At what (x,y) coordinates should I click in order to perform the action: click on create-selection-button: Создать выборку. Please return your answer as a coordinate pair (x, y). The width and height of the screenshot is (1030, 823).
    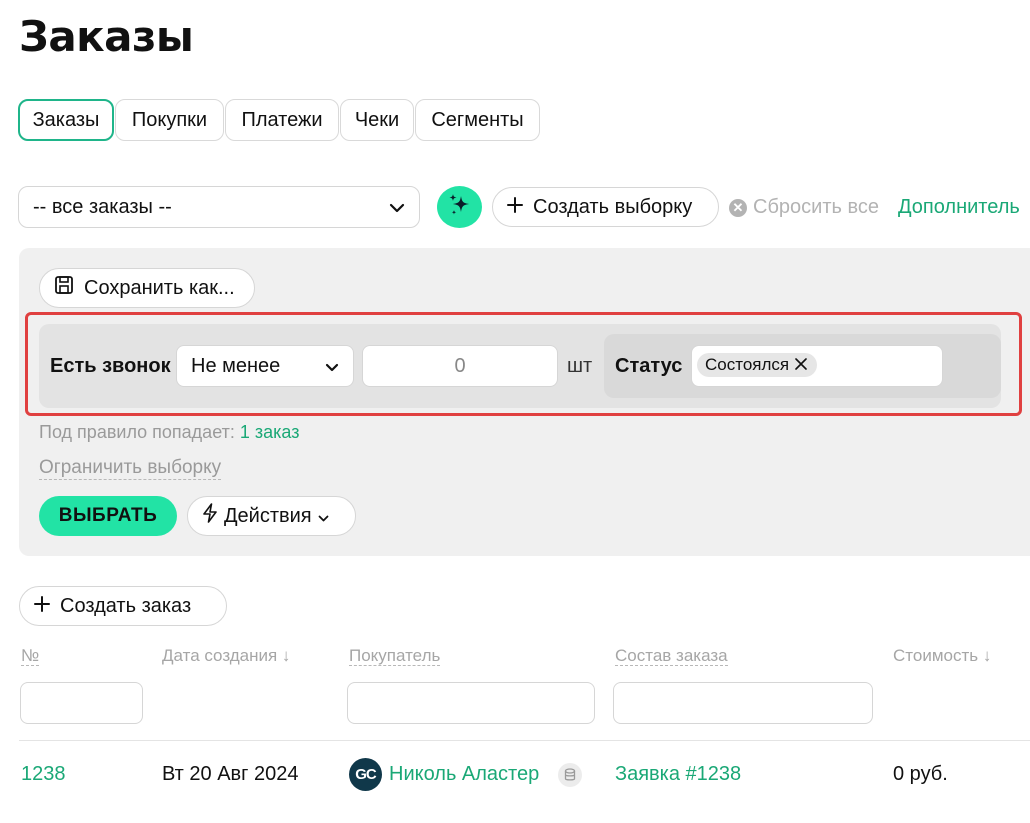
    Looking at the image, I should click on (605, 207).